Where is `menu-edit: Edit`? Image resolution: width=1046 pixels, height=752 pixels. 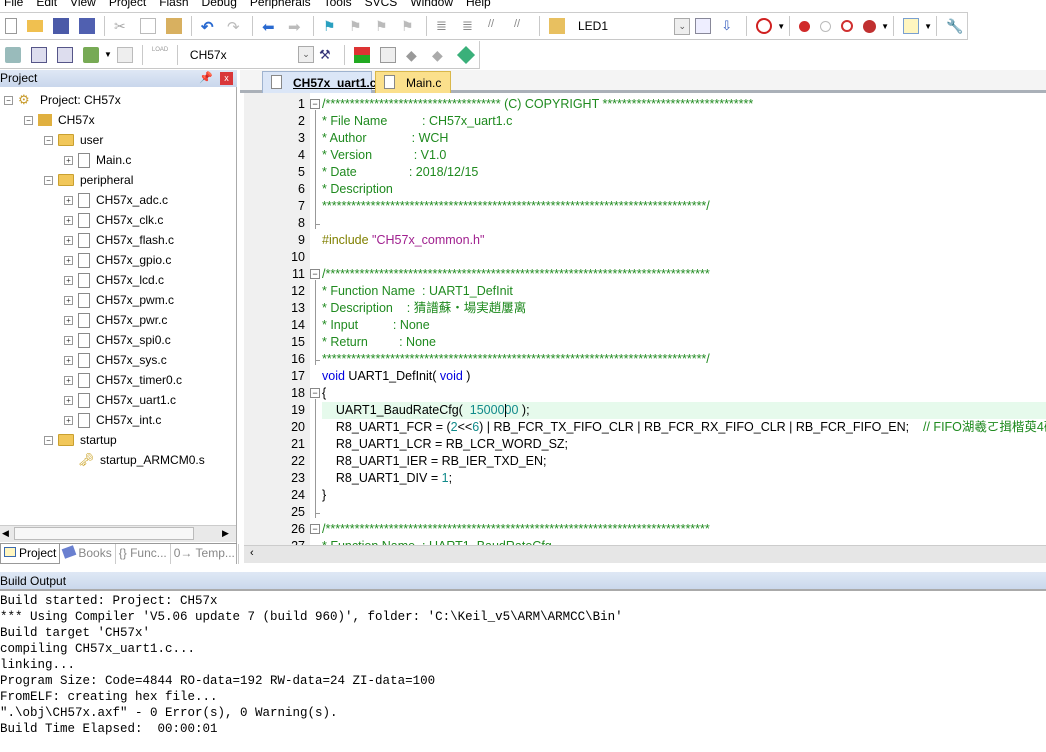
menu-edit: Edit is located at coordinates (49, 5).